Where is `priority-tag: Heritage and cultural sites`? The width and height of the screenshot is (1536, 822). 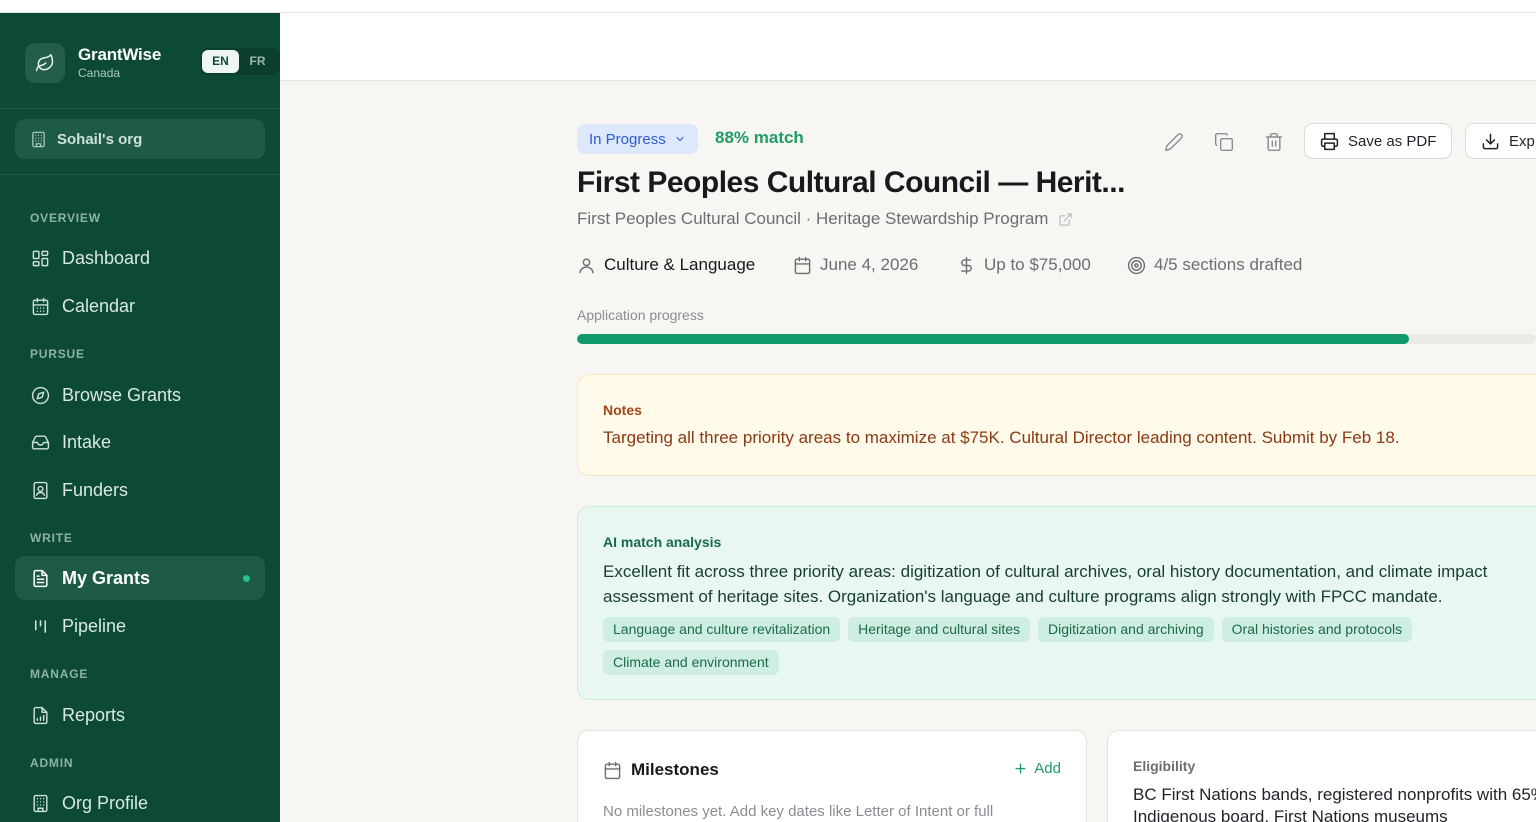
priority-tag: Heritage and cultural sites is located at coordinates (939, 629).